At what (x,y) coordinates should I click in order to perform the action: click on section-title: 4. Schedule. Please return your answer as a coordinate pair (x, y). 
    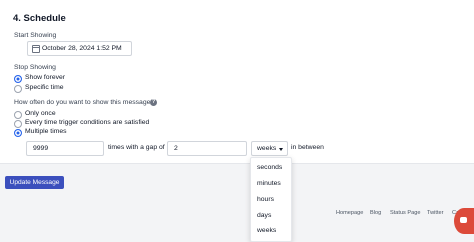
    Looking at the image, I should click on (39, 18).